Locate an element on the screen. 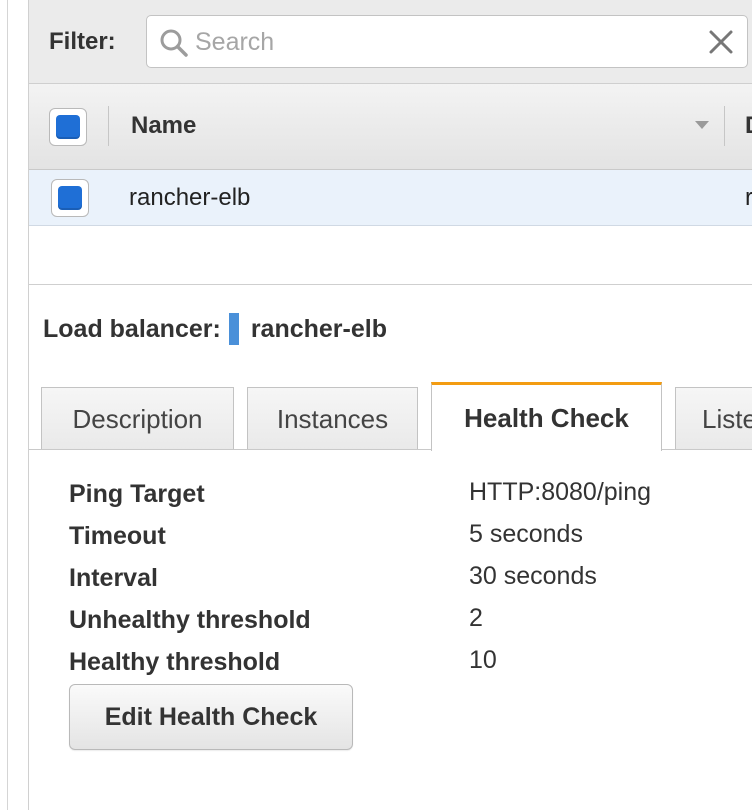 This screenshot has height=810, width=752. filter-bar: Filter: is located at coordinates (390, 42).